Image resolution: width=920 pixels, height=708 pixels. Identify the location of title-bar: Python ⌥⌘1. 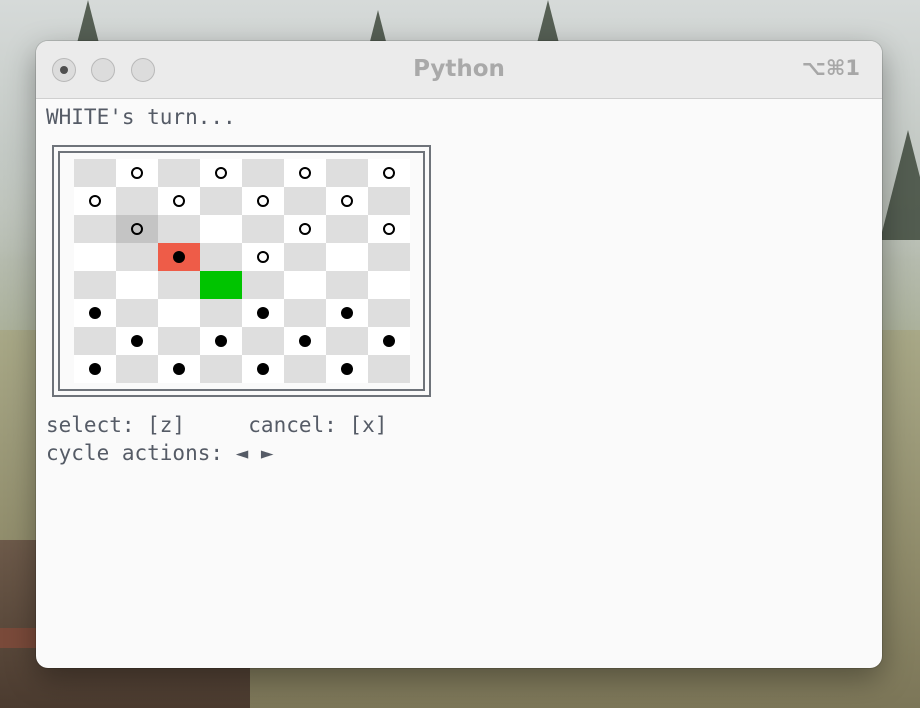
(459, 70).